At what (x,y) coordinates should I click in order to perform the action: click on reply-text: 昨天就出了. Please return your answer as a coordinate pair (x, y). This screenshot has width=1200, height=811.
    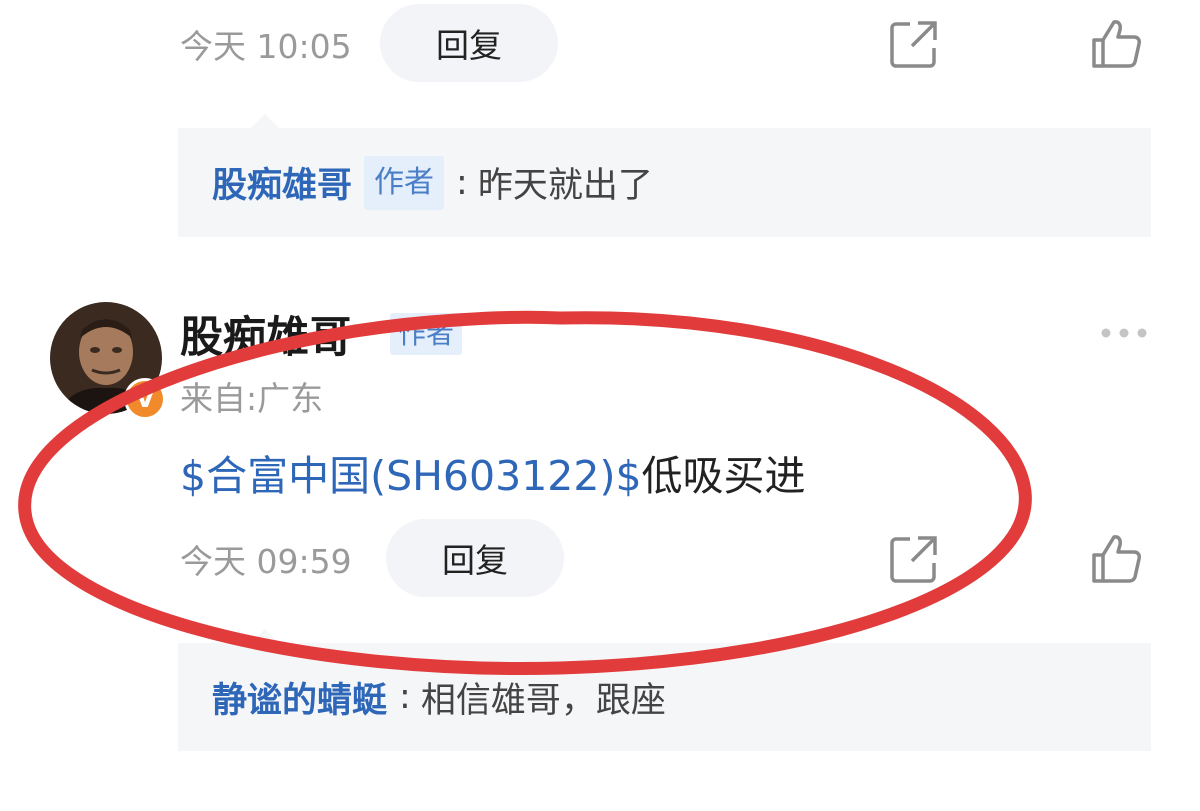
    Looking at the image, I should click on (565, 186).